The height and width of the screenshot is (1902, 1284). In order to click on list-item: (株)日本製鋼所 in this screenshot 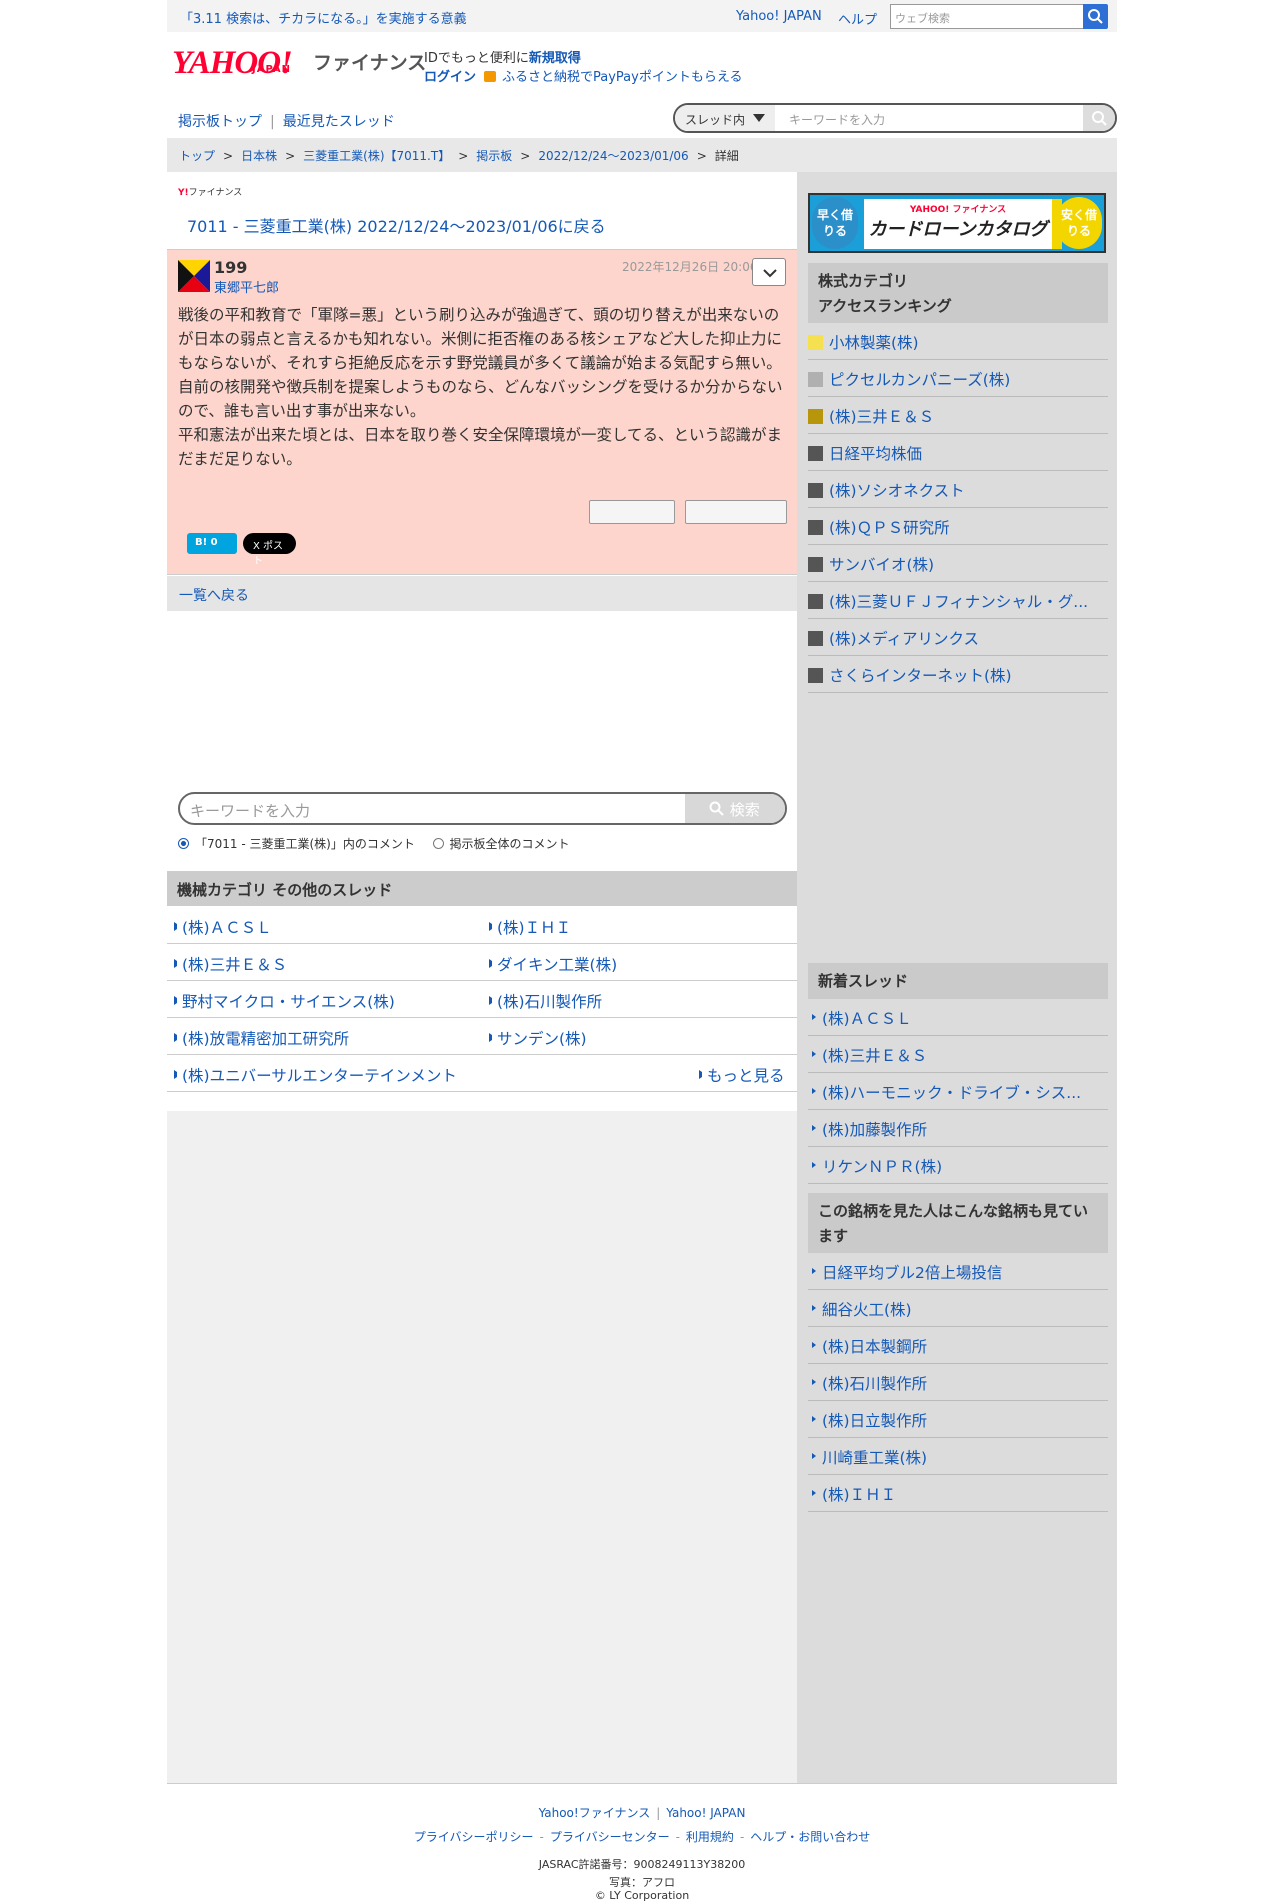, I will do `click(958, 1345)`.